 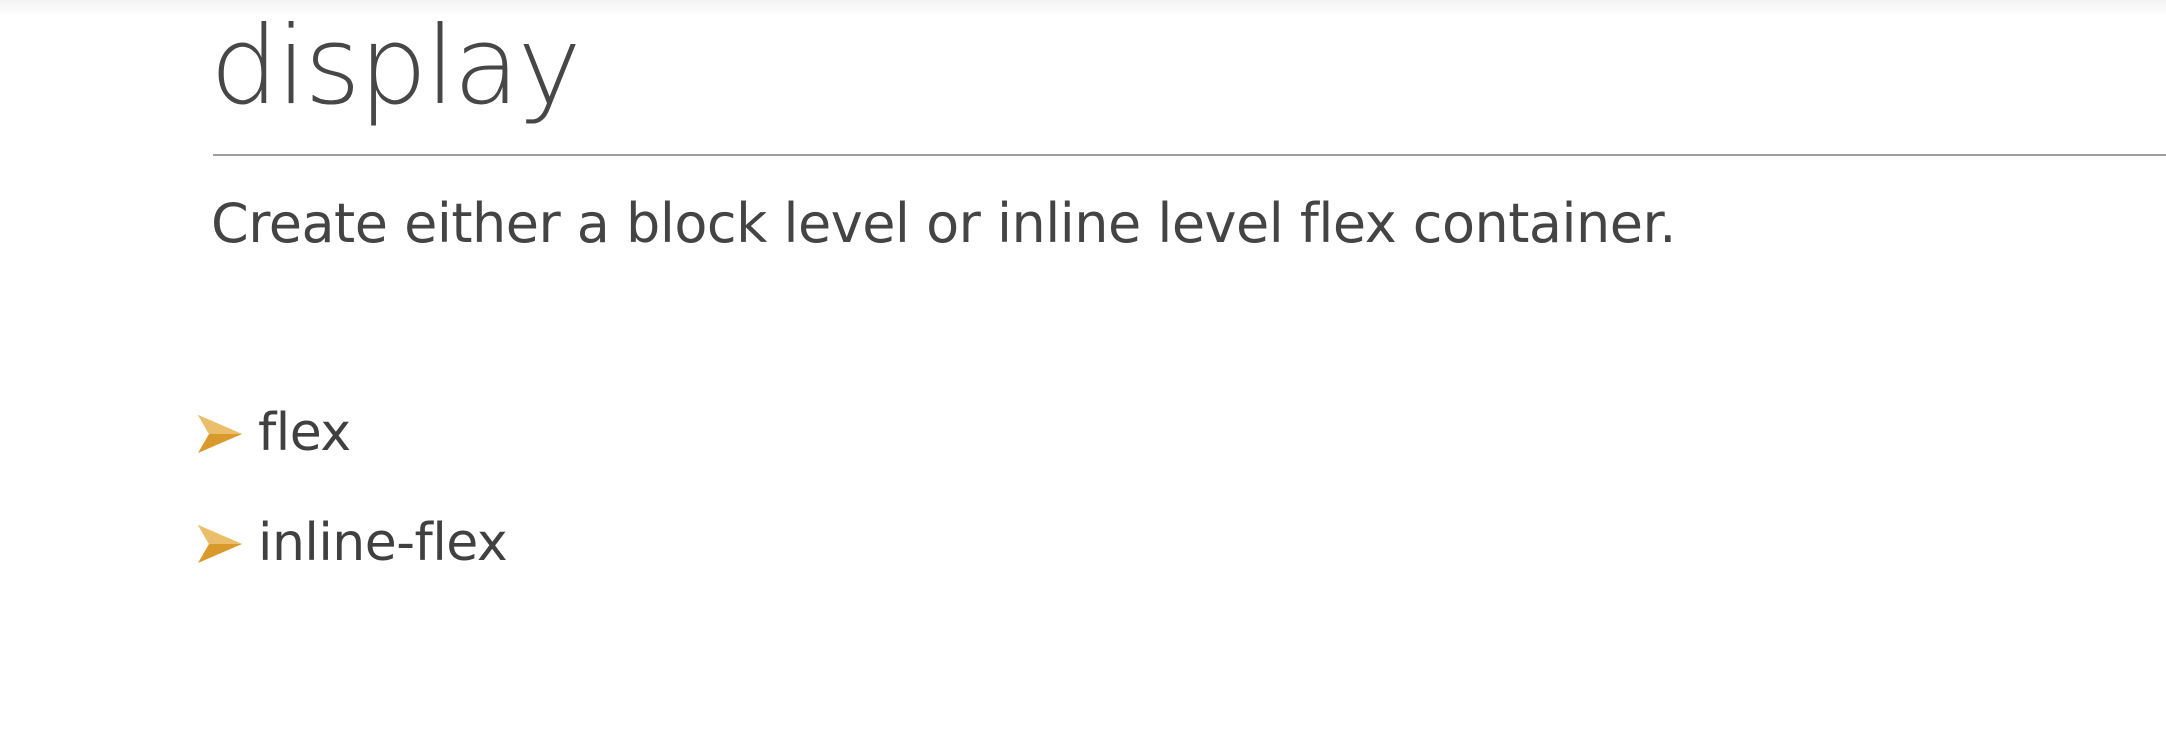 What do you see at coordinates (1189, 155) in the screenshot?
I see `title-divider` at bounding box center [1189, 155].